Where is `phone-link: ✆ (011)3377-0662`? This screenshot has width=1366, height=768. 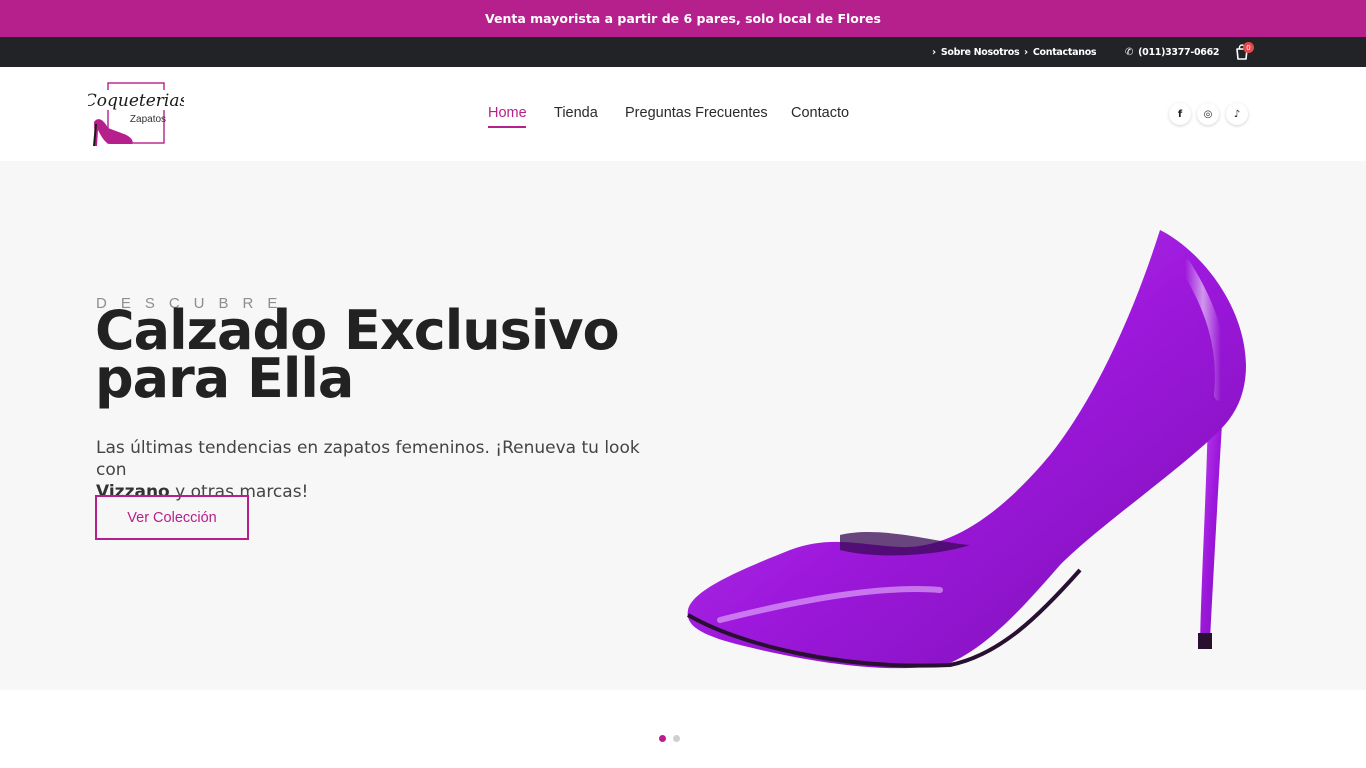
phone-link: ✆ (011)3377-0662 is located at coordinates (1172, 52).